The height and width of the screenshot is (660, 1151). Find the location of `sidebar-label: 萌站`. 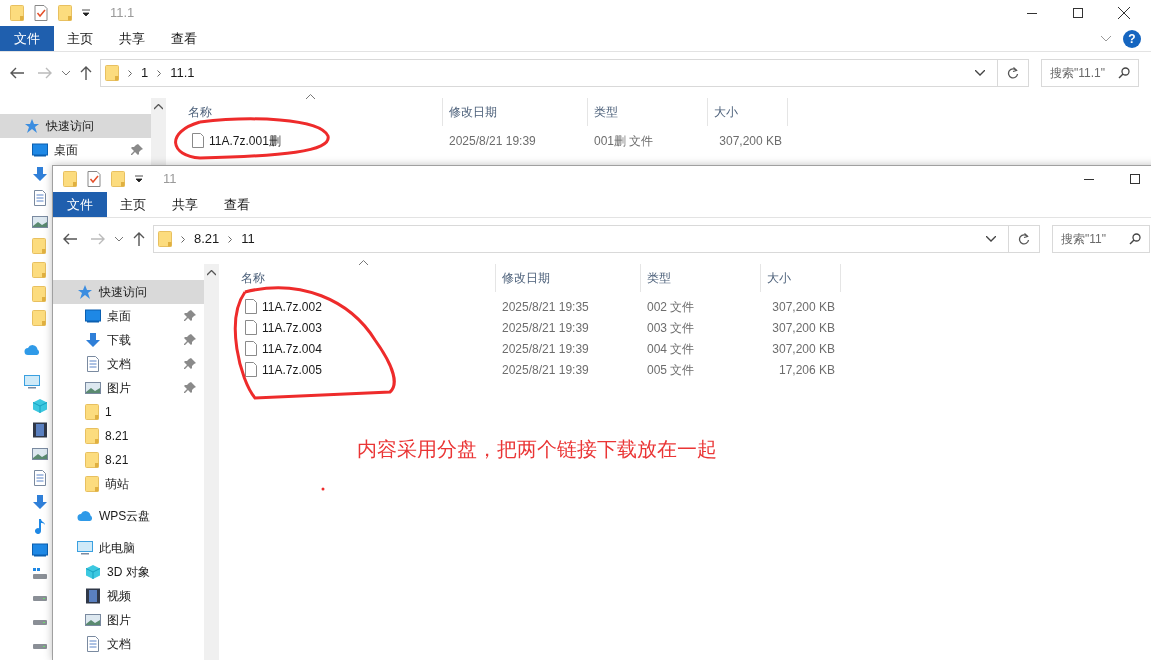

sidebar-label: 萌站 is located at coordinates (117, 484).